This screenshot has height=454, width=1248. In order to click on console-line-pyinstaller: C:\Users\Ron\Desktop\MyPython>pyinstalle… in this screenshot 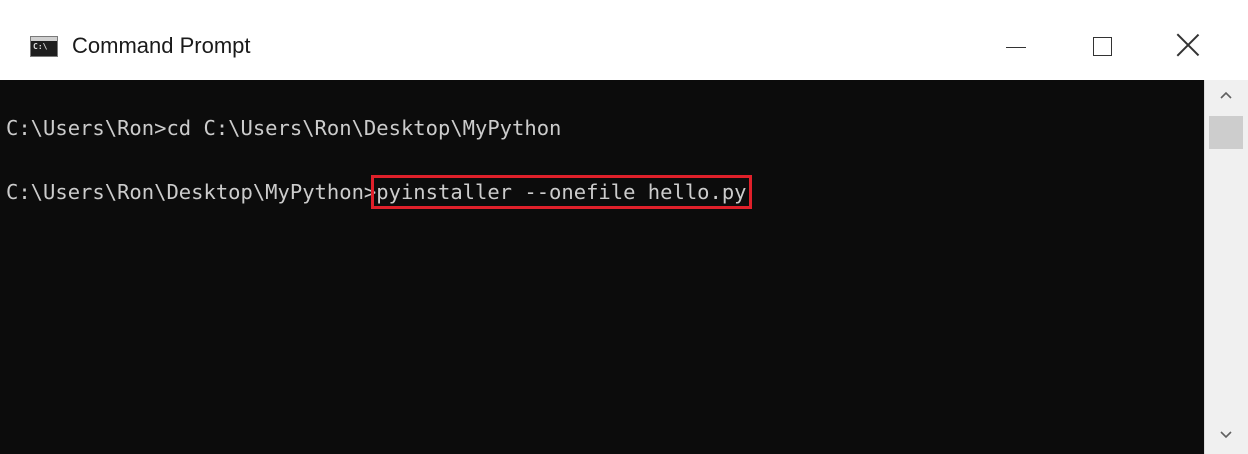, I will do `click(379, 192)`.